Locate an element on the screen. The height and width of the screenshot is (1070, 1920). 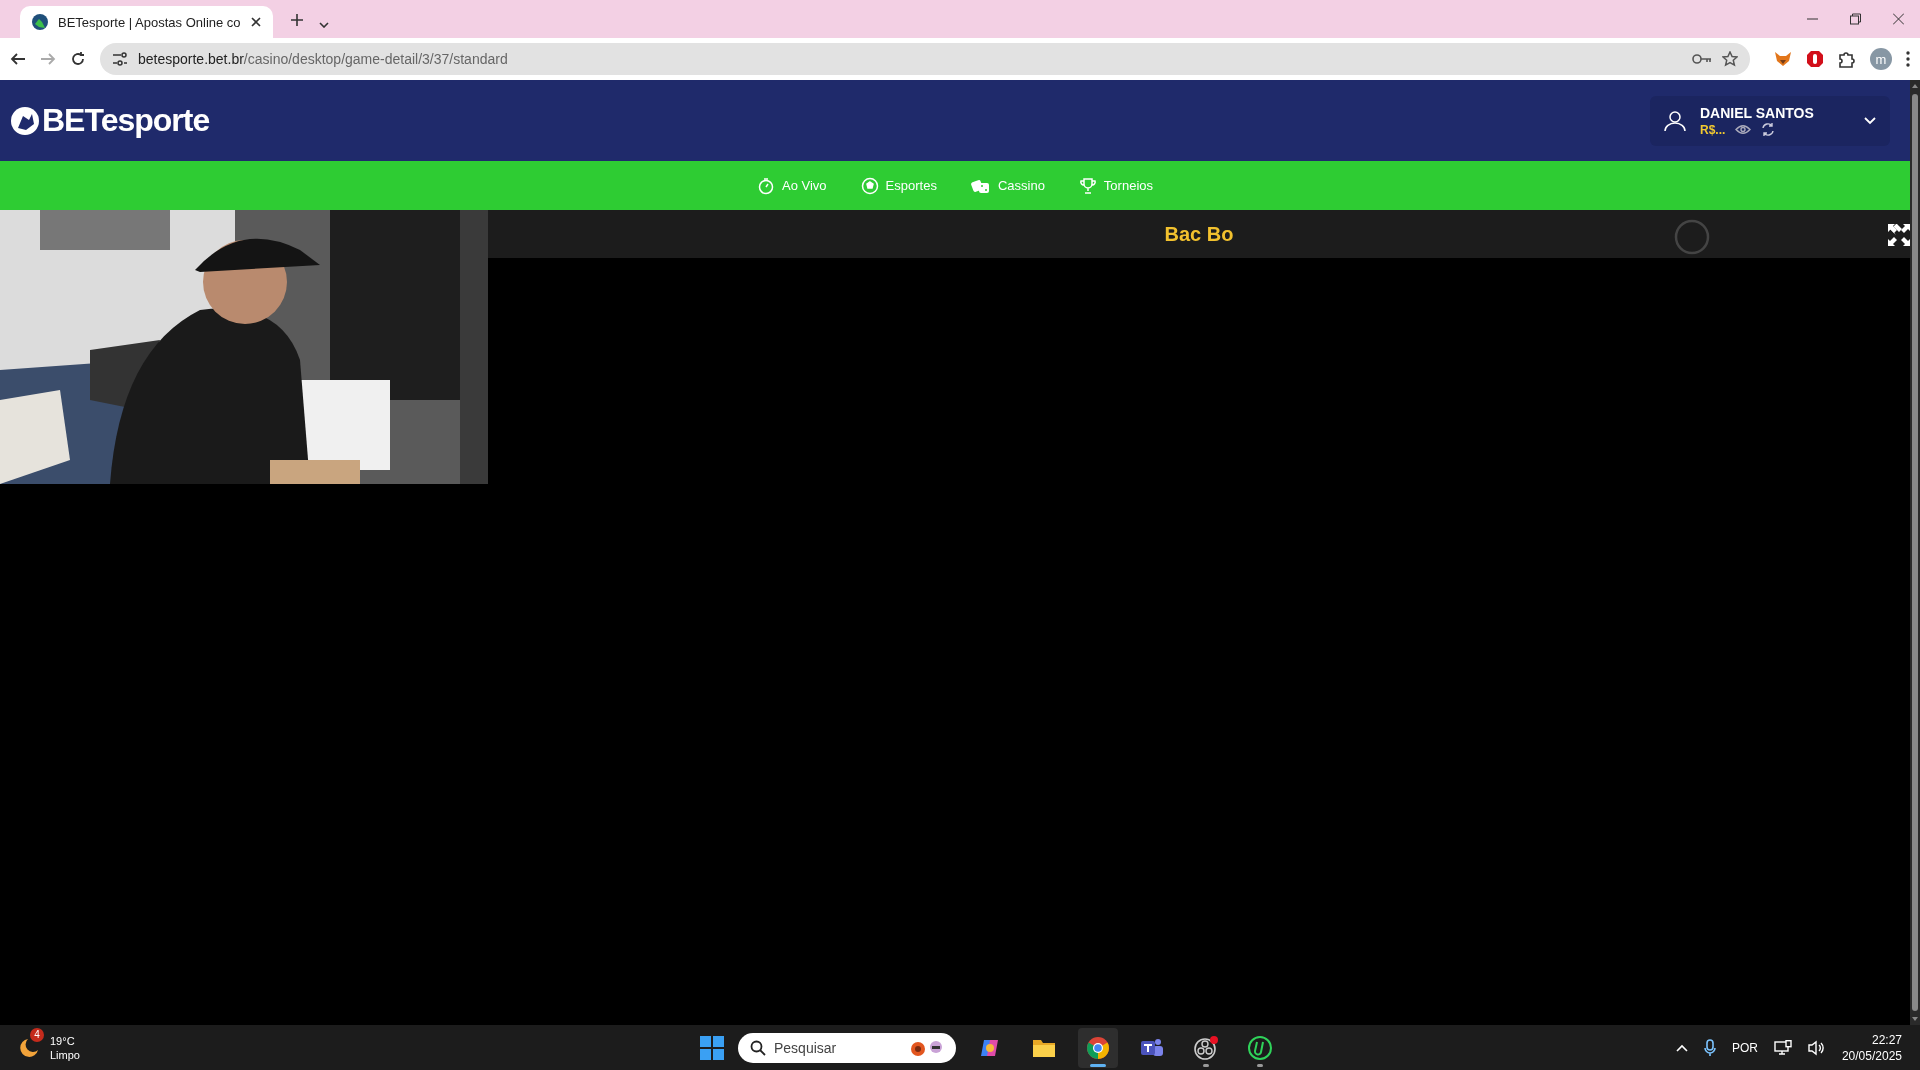
browser-tab: BETesporte | Apostas Online co is located at coordinates (146, 22).